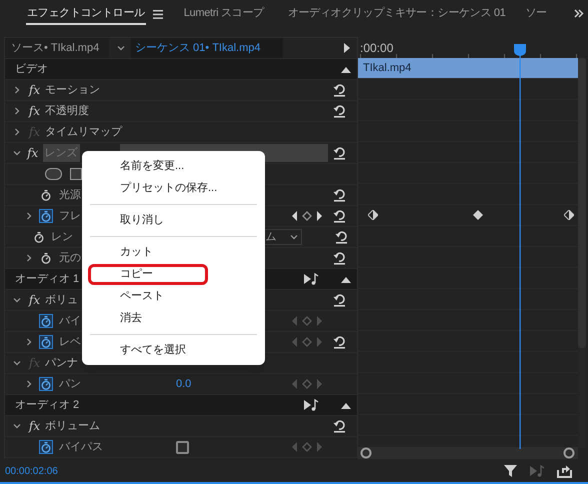 Image resolution: width=588 pixels, height=484 pixels. Describe the element at coordinates (70, 258) in the screenshot. I see `param-label: 元の` at that location.